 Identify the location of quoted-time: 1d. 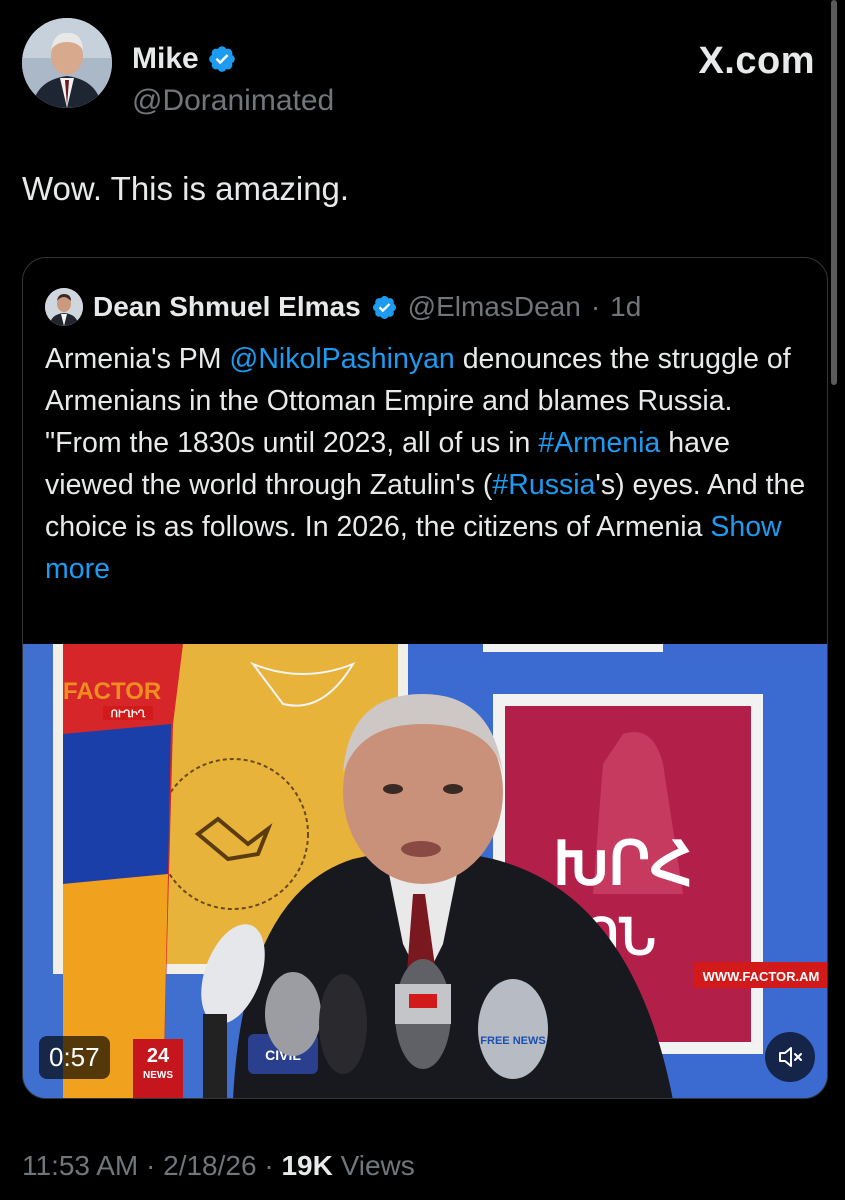
(625, 307).